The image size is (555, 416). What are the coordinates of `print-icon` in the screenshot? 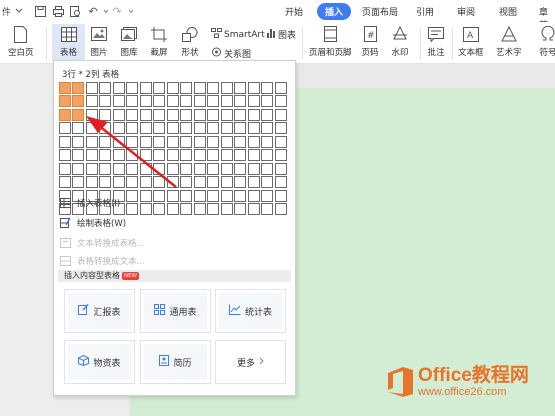 It's located at (58, 11).